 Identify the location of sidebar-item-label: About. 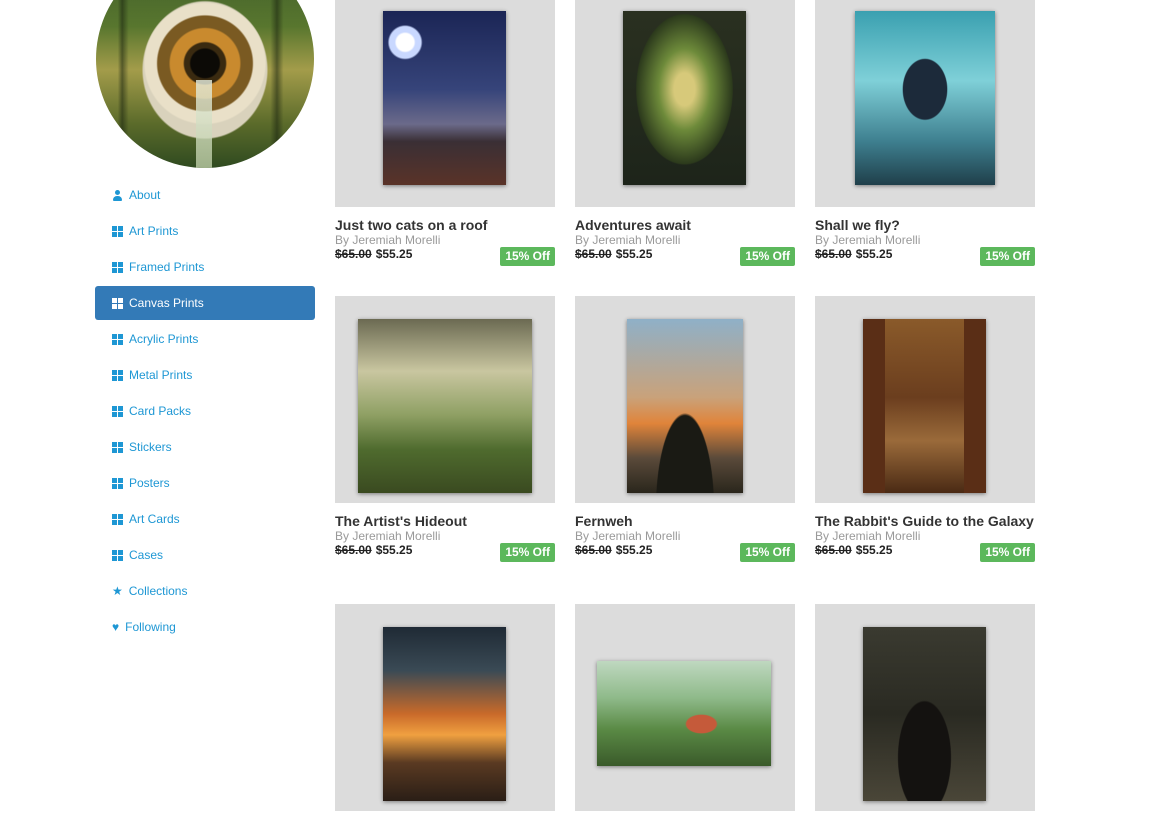
(145, 195).